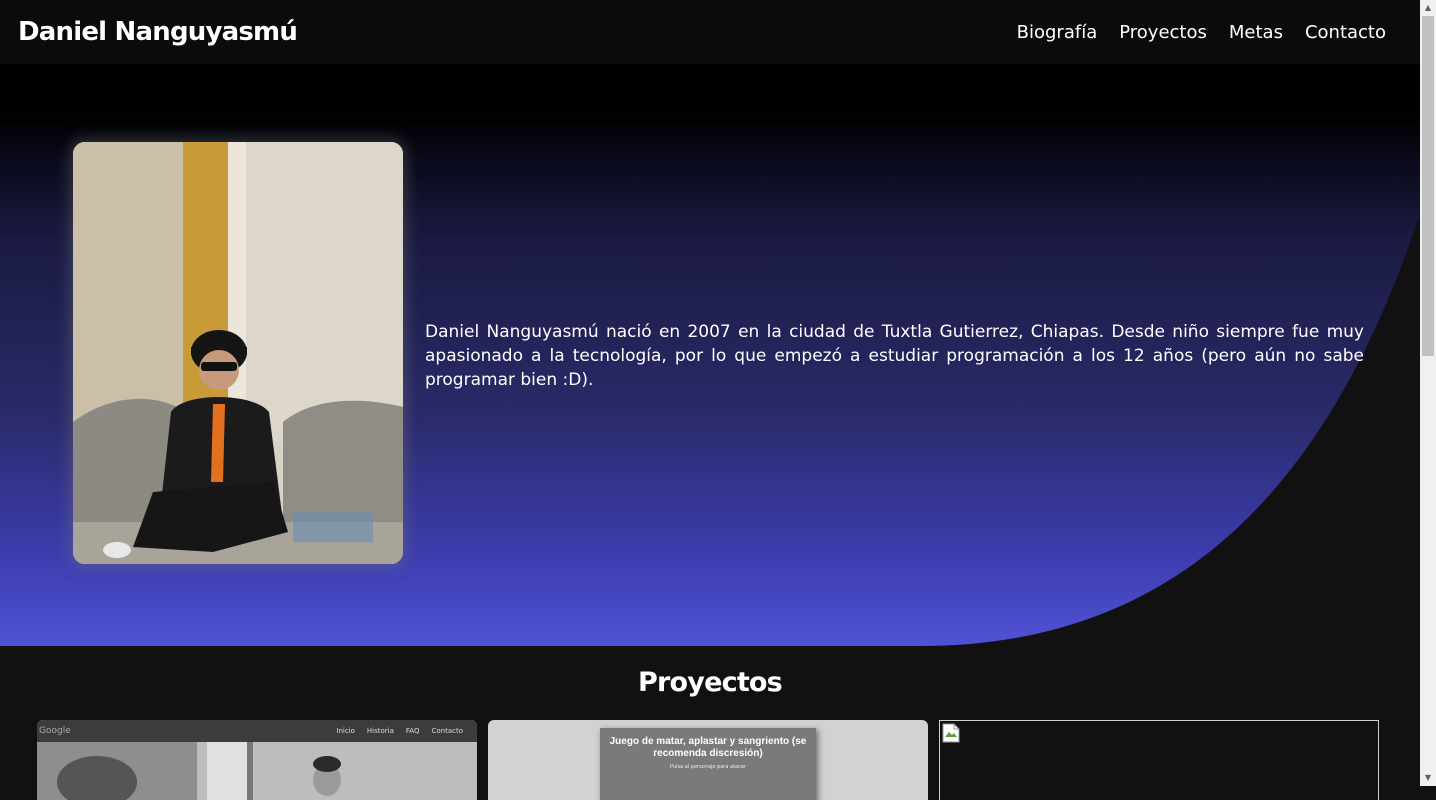  What do you see at coordinates (1163, 32) in the screenshot?
I see `nav-proyectos: Proyectos` at bounding box center [1163, 32].